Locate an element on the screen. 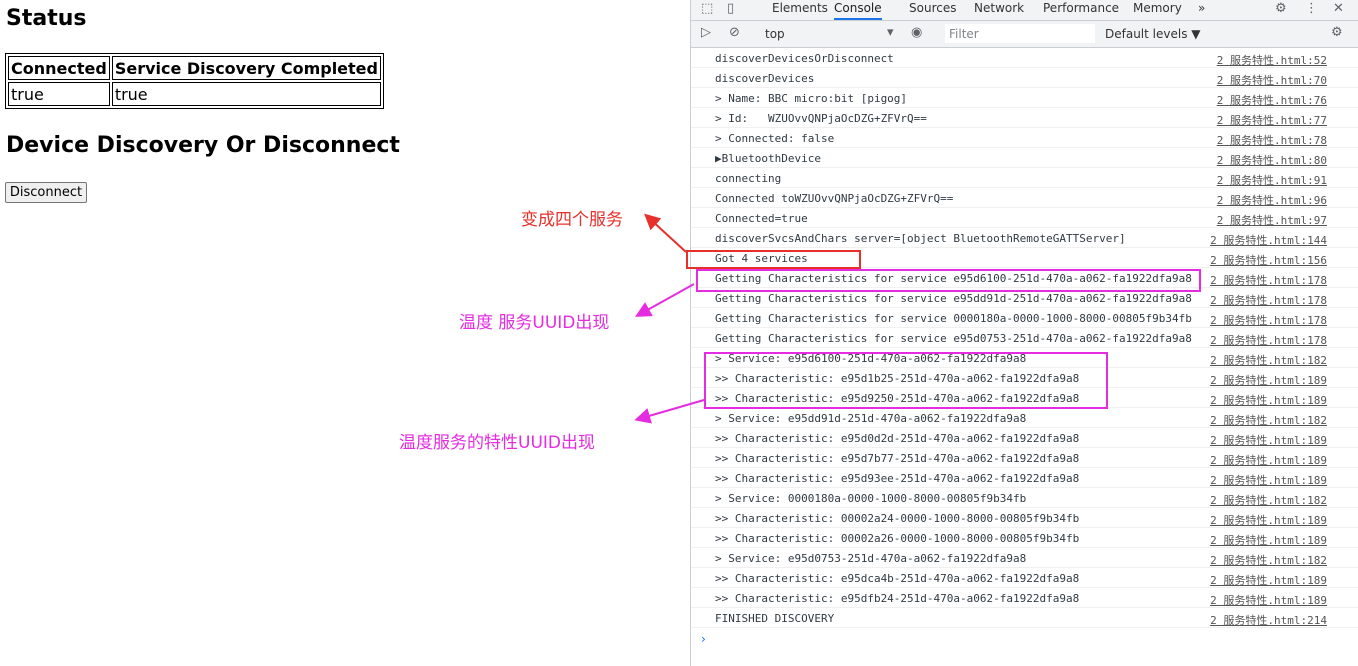 This screenshot has width=1358, height=666. clear-console-icon: ⊘ is located at coordinates (734, 32).